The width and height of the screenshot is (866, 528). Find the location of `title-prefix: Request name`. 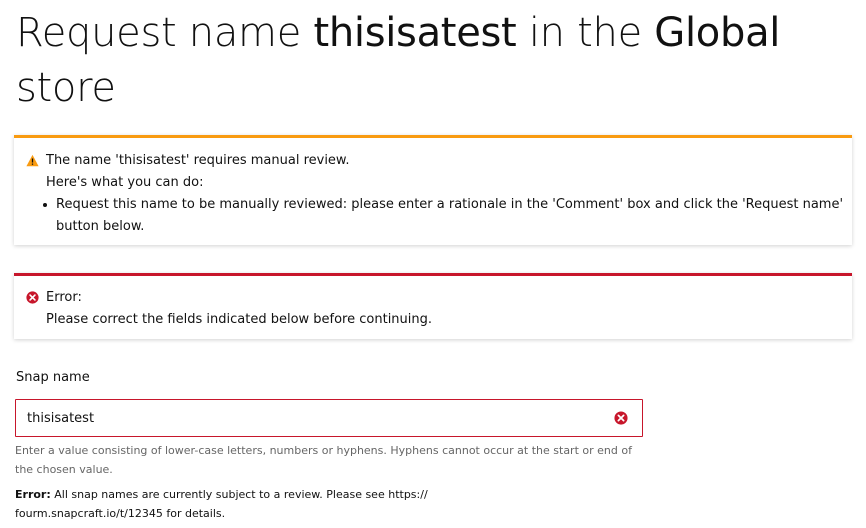

title-prefix: Request name is located at coordinates (165, 33).